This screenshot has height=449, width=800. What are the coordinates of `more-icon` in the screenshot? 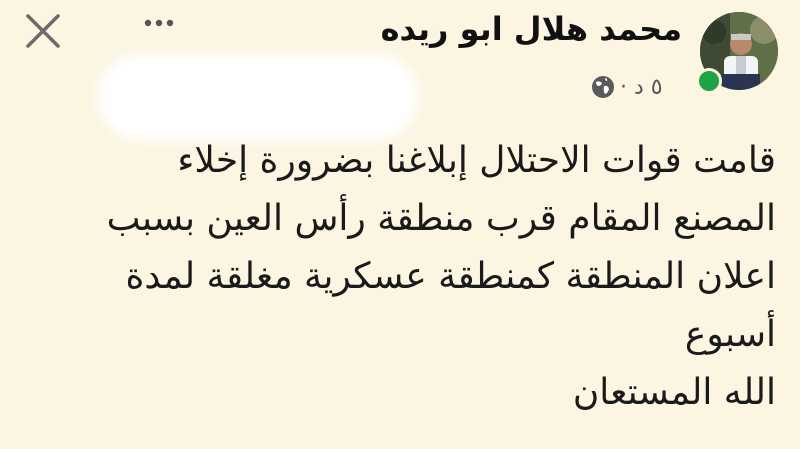 It's located at (159, 23).